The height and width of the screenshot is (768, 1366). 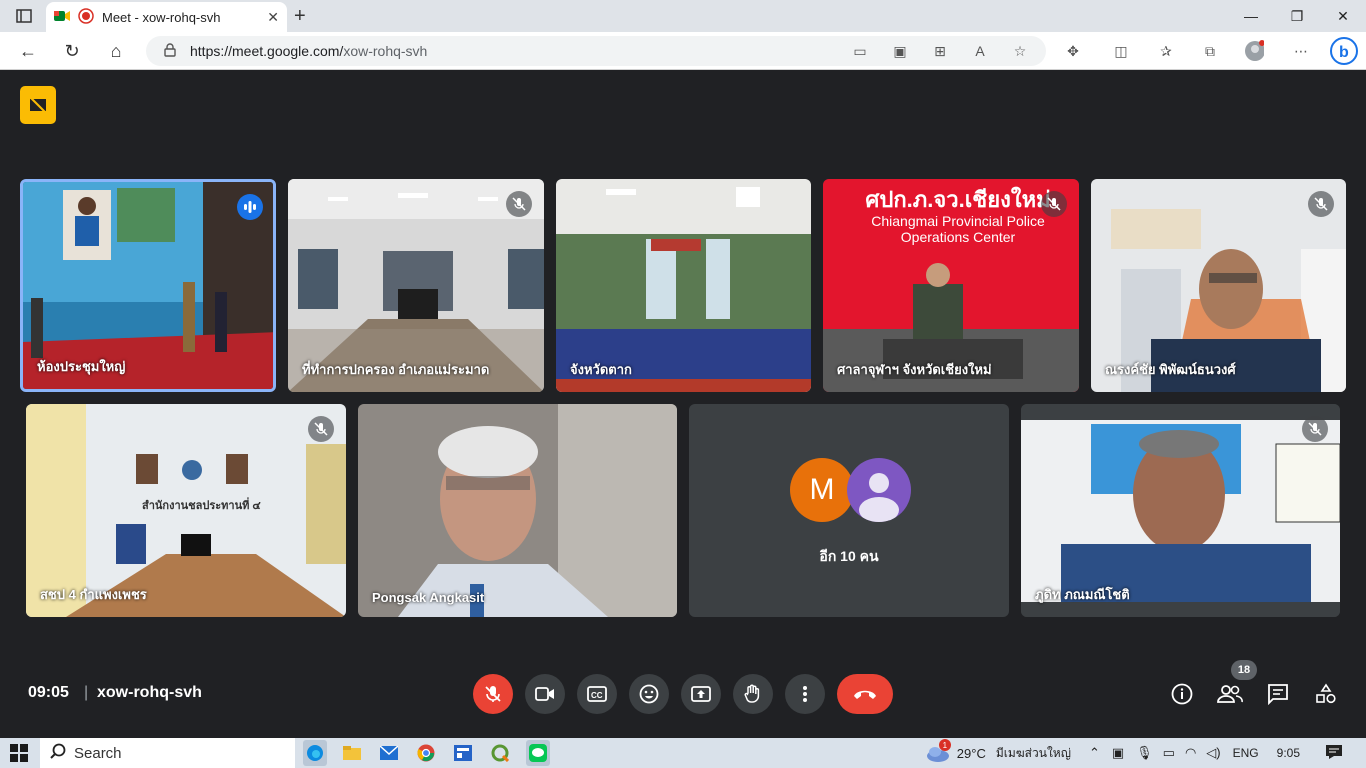 I want to click on emoji-icon, so click(x=649, y=694).